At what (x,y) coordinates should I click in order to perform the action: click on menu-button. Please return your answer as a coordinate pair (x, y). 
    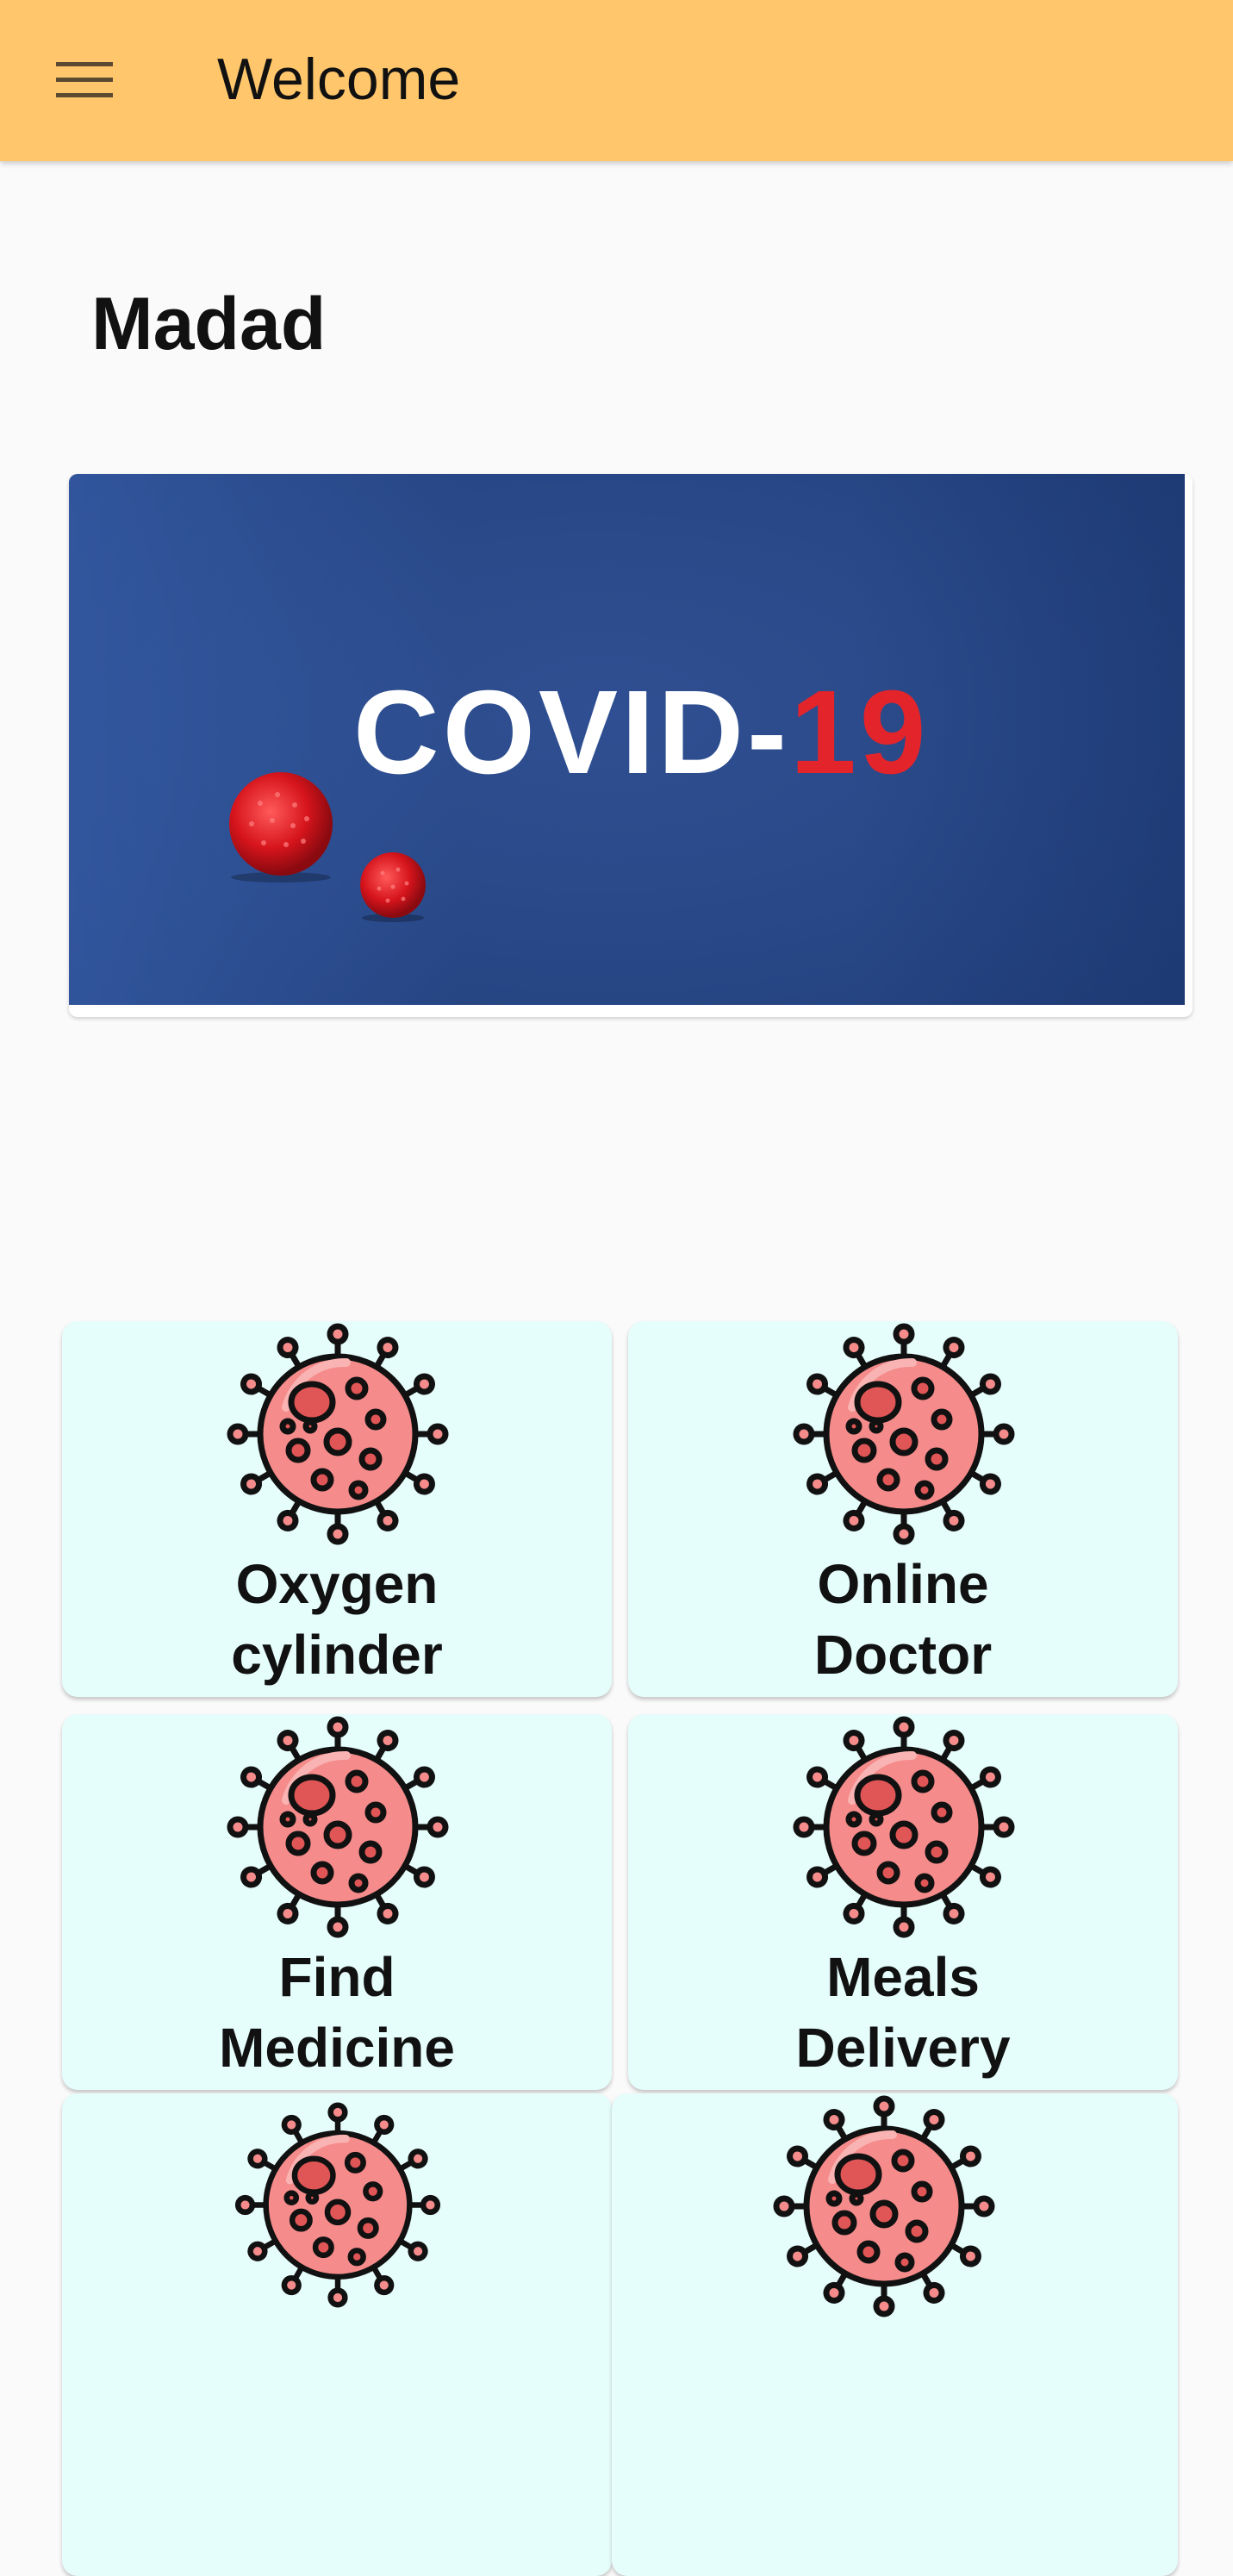
    Looking at the image, I should click on (84, 80).